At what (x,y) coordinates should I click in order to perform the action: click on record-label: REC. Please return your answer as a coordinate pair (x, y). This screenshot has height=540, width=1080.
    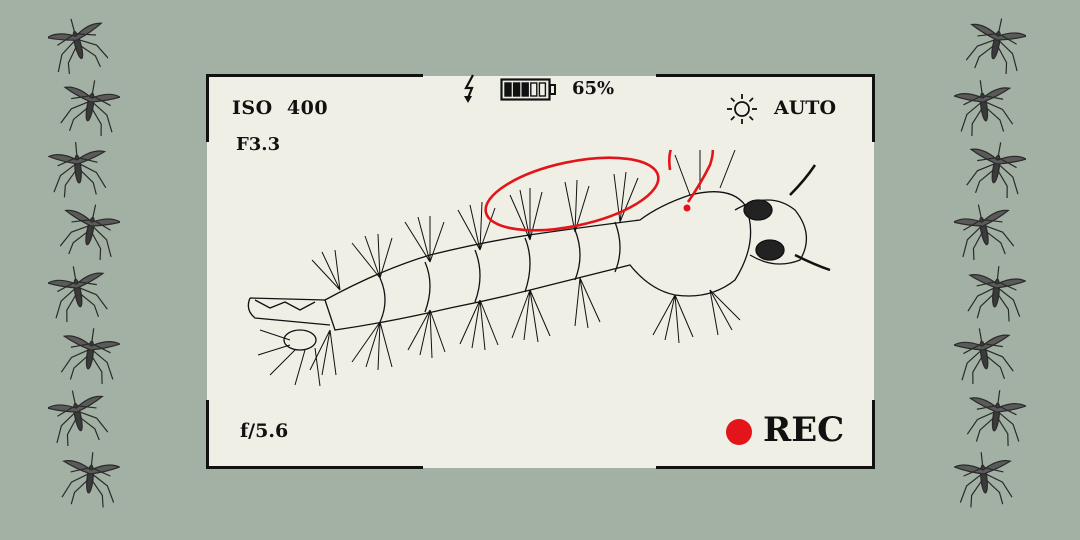
    Looking at the image, I should click on (804, 430).